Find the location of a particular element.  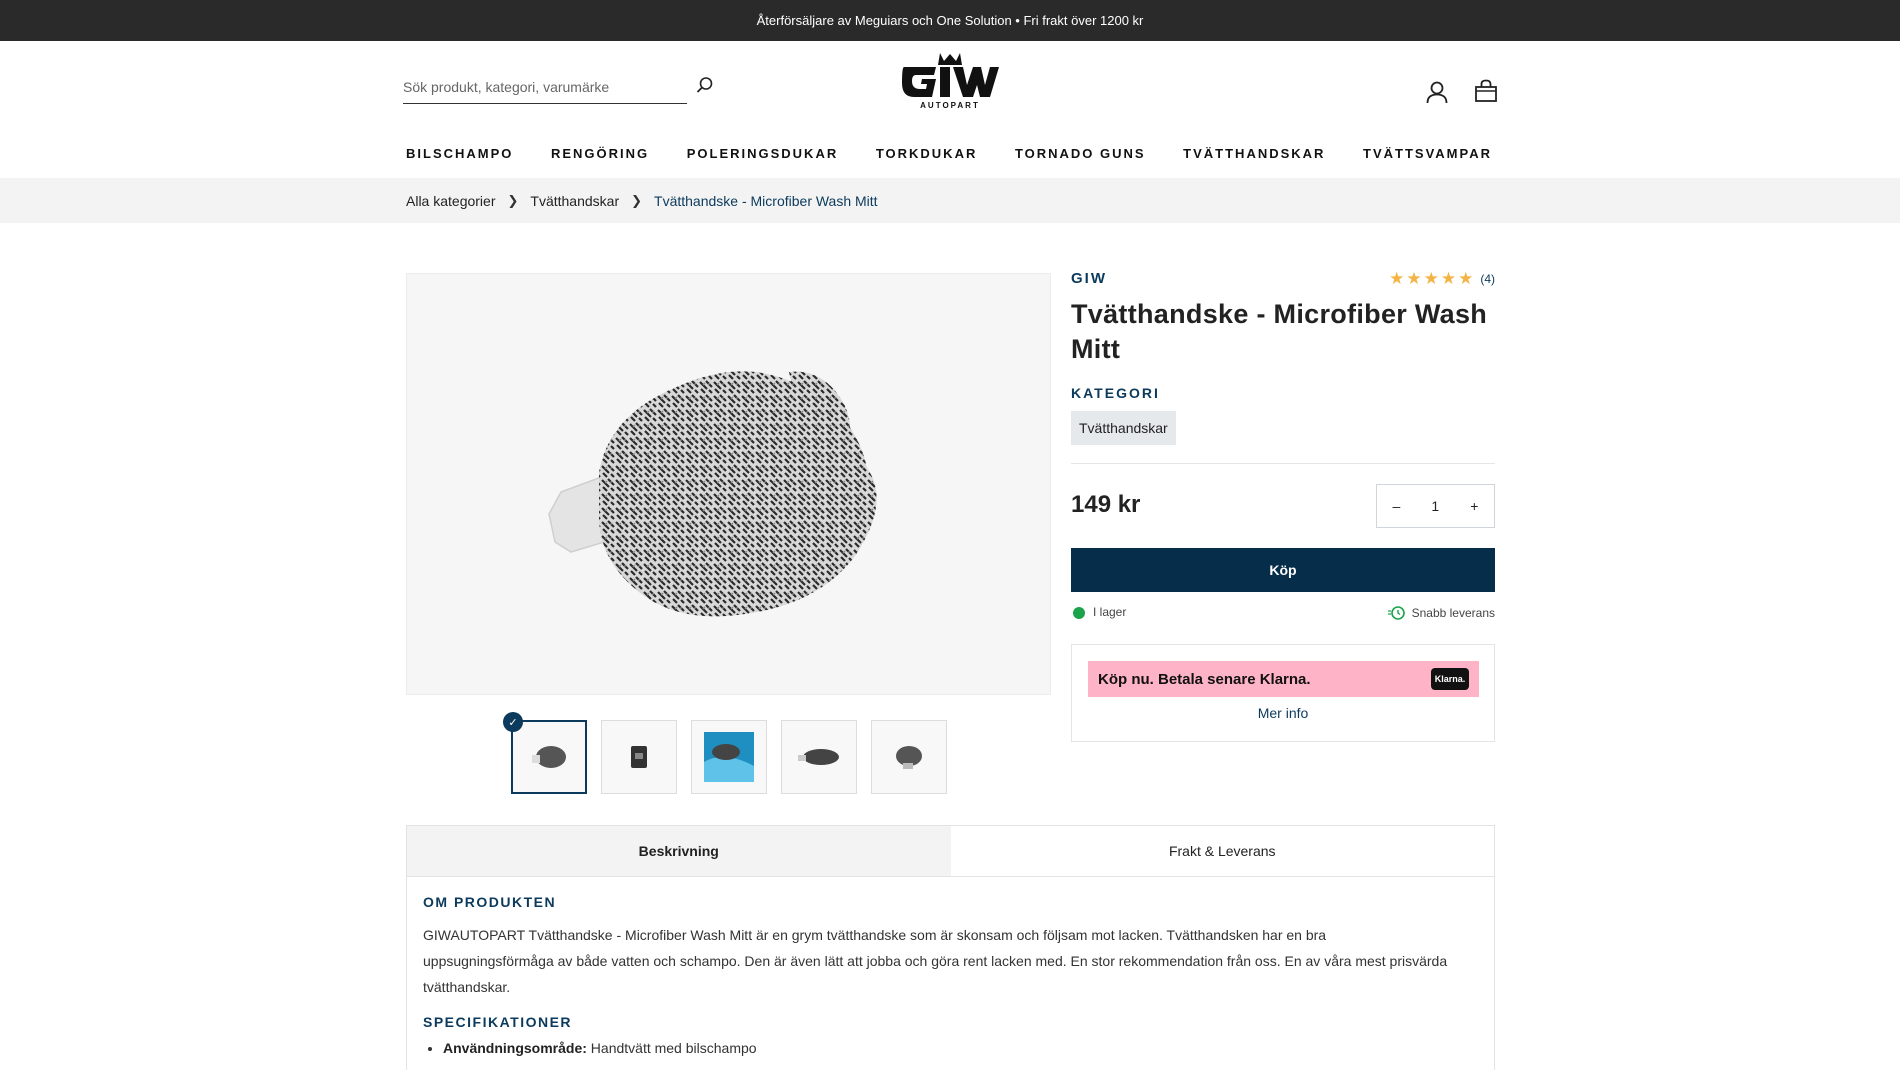

spec-heading: SPECIFIKATIONER is located at coordinates (498, 1022).